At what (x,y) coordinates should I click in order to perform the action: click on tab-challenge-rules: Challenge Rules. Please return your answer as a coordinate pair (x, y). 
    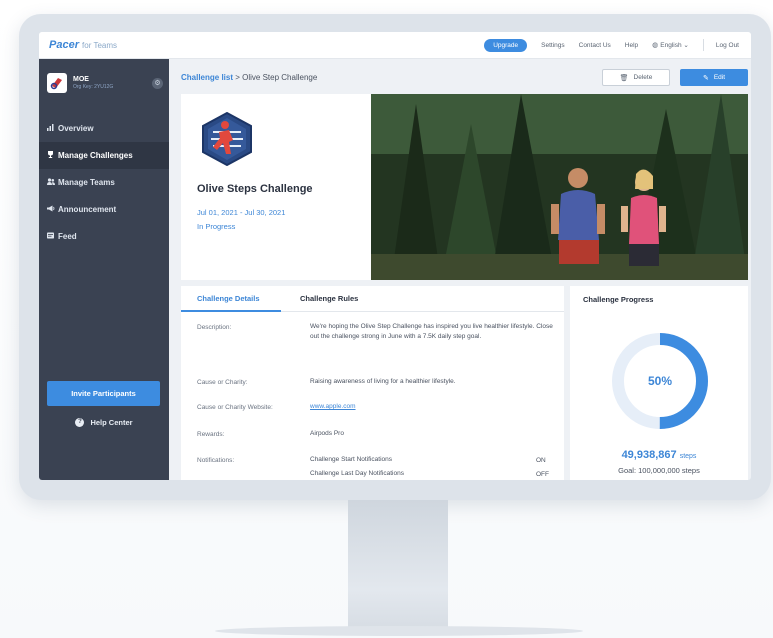
    Looking at the image, I should click on (329, 298).